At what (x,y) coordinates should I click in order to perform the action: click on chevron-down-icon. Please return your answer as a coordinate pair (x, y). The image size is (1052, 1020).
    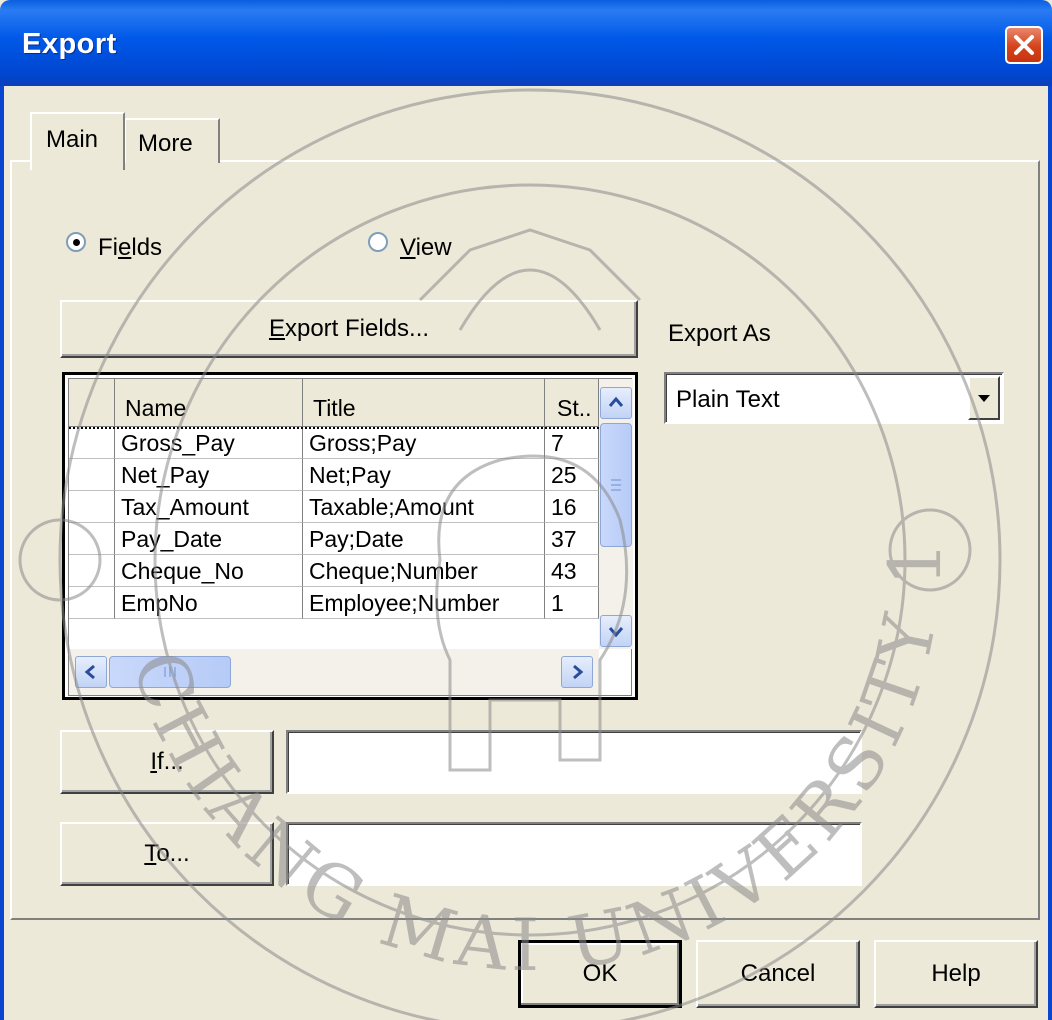
    Looking at the image, I should click on (984, 398).